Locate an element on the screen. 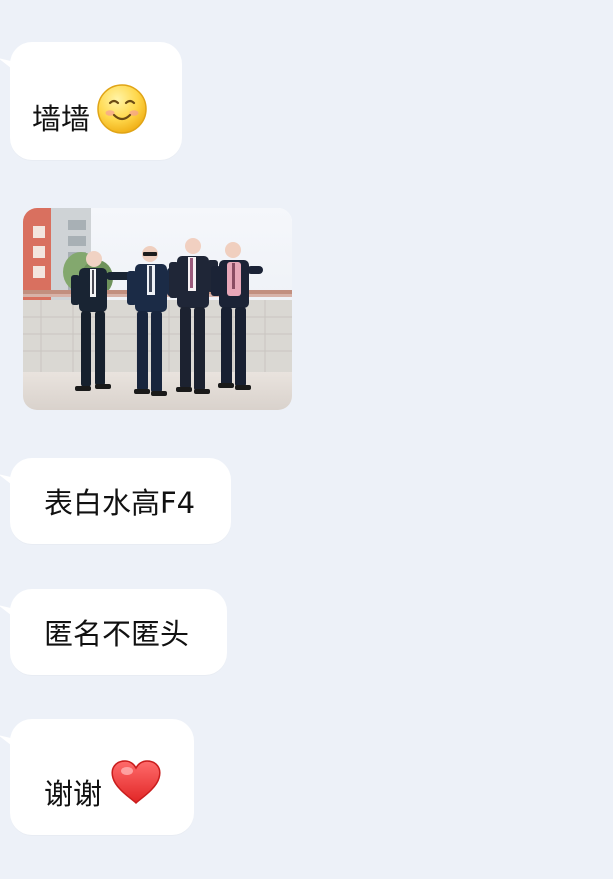  message-text: 匿名不匿头 is located at coordinates (117, 634).